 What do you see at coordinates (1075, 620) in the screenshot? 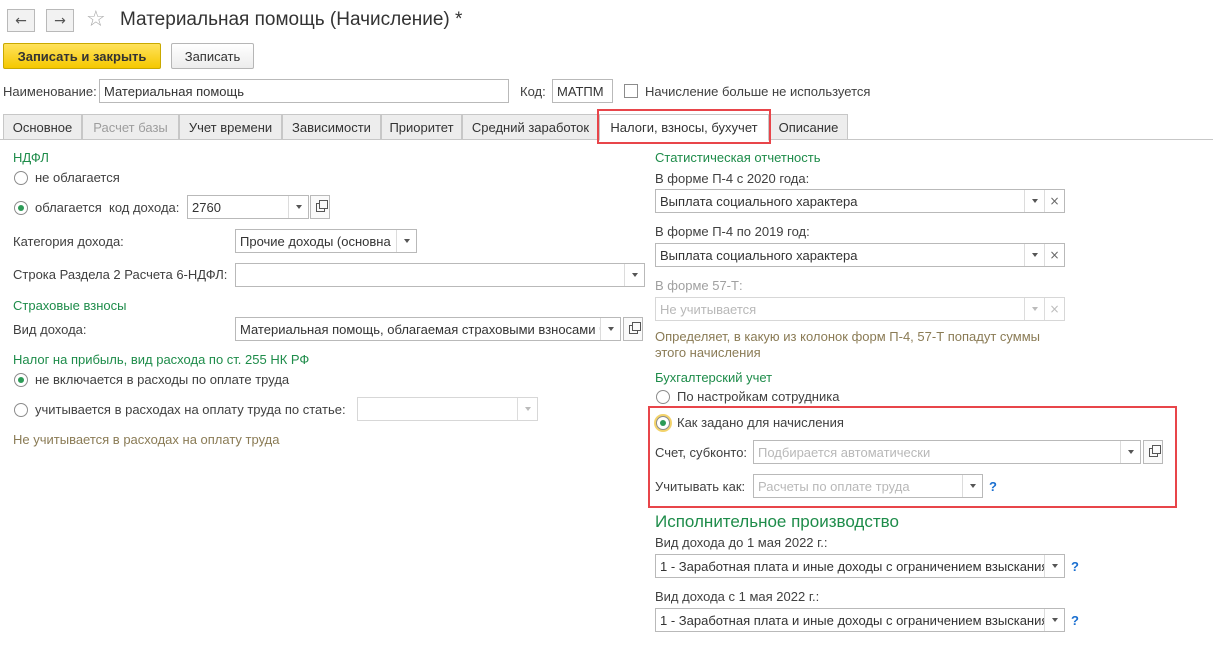
I see `after-may-help-icon: ?` at bounding box center [1075, 620].